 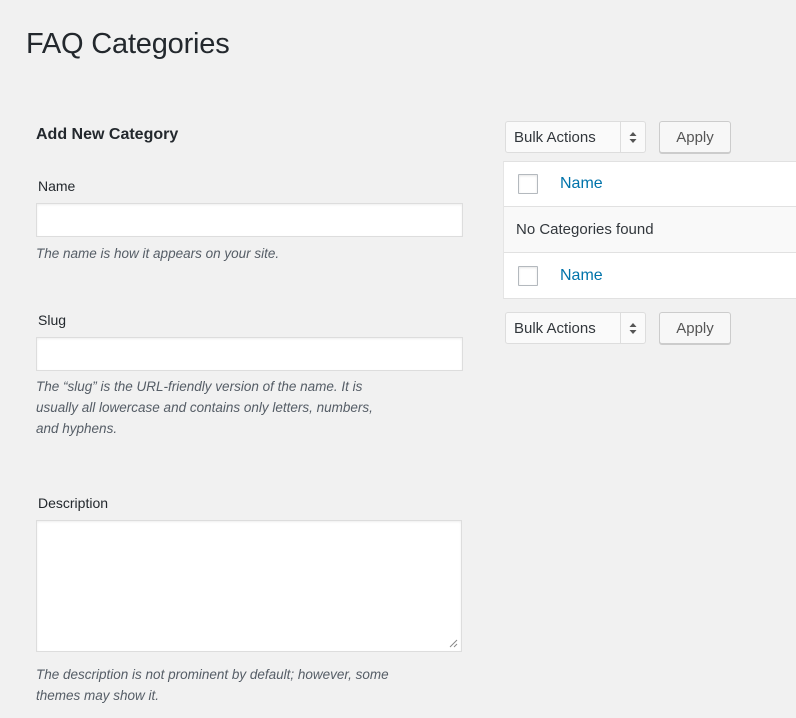 I want to click on bulk-actions-select-bottom: Bulk Actions, so click(x=575, y=328).